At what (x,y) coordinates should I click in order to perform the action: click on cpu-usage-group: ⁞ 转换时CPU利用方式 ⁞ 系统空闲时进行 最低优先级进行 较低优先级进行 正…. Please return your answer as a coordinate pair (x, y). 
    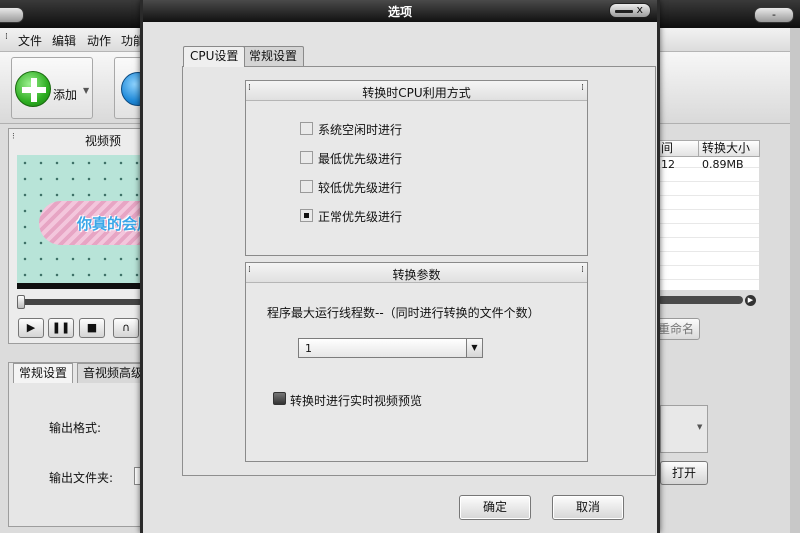
    Looking at the image, I should click on (416, 168).